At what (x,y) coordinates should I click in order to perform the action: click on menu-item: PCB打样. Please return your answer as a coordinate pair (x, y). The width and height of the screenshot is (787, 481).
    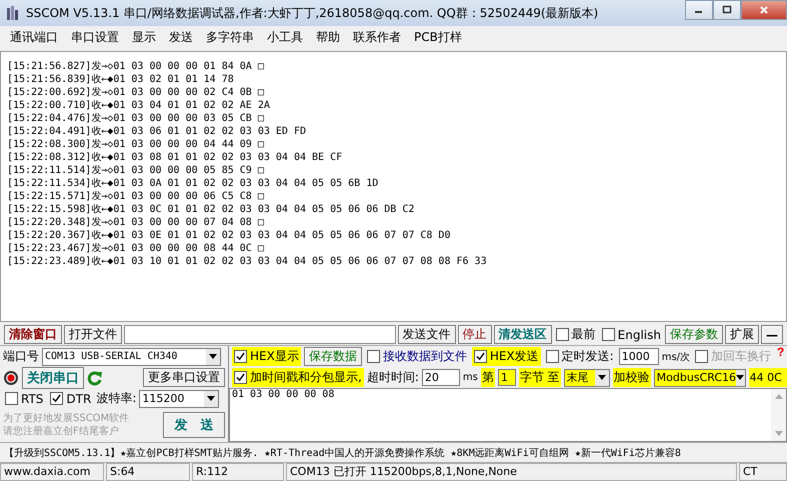
    Looking at the image, I should click on (438, 37).